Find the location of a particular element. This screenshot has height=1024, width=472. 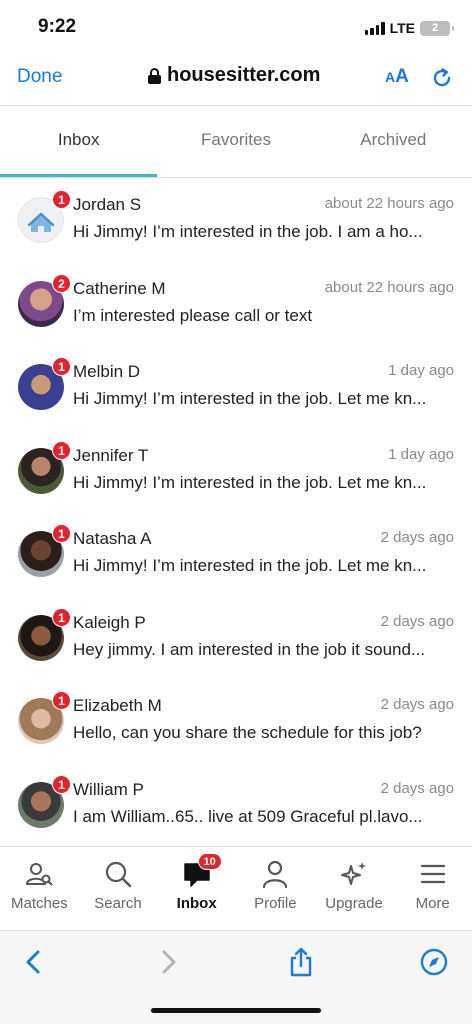

nav-profile: Profile is located at coordinates (275, 888).